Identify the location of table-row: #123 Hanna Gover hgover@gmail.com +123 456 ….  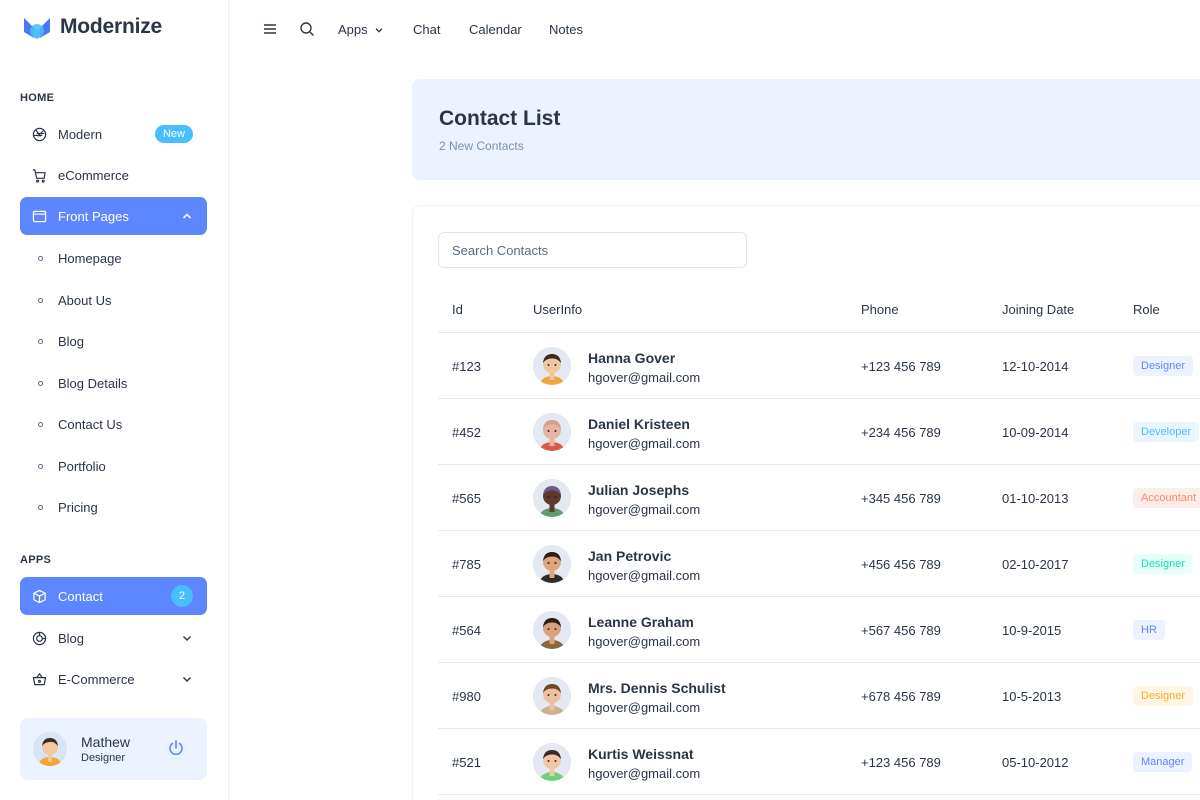
(819, 366).